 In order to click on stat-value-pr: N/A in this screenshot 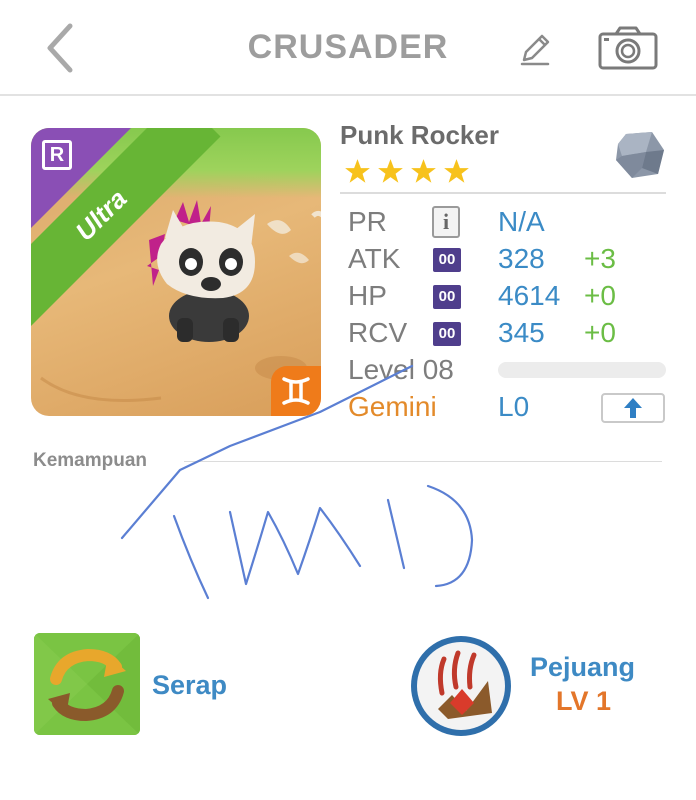, I will do `click(521, 221)`.